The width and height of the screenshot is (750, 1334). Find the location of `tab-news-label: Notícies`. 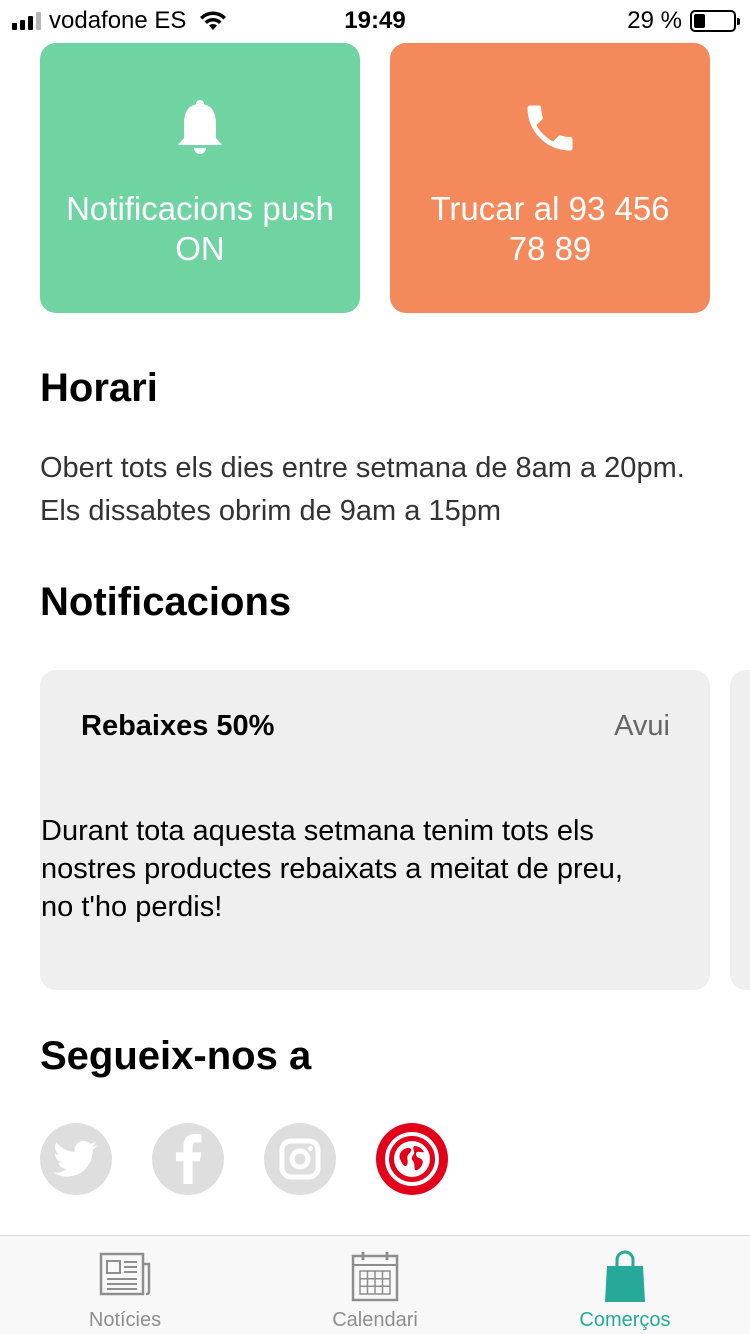

tab-news-label: Notícies is located at coordinates (125, 1320).